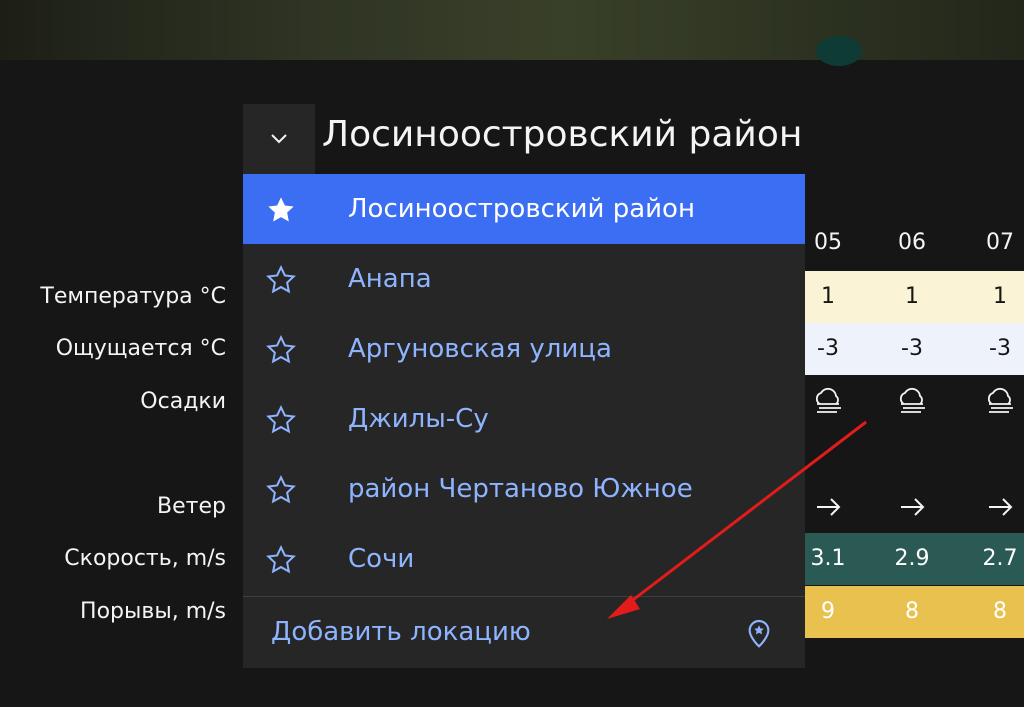 The width and height of the screenshot is (1024, 707). What do you see at coordinates (153, 611) in the screenshot?
I see `row-label-gusts: Порывы, m/s` at bounding box center [153, 611].